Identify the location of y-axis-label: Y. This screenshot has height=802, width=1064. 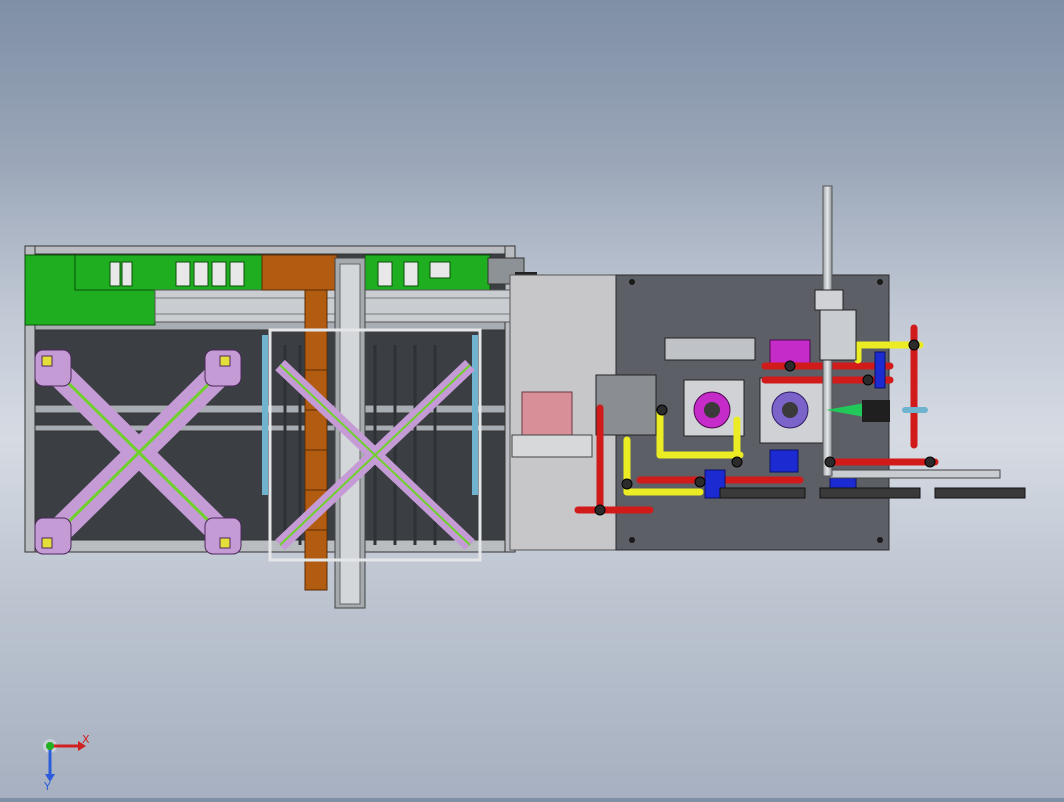
(47, 786).